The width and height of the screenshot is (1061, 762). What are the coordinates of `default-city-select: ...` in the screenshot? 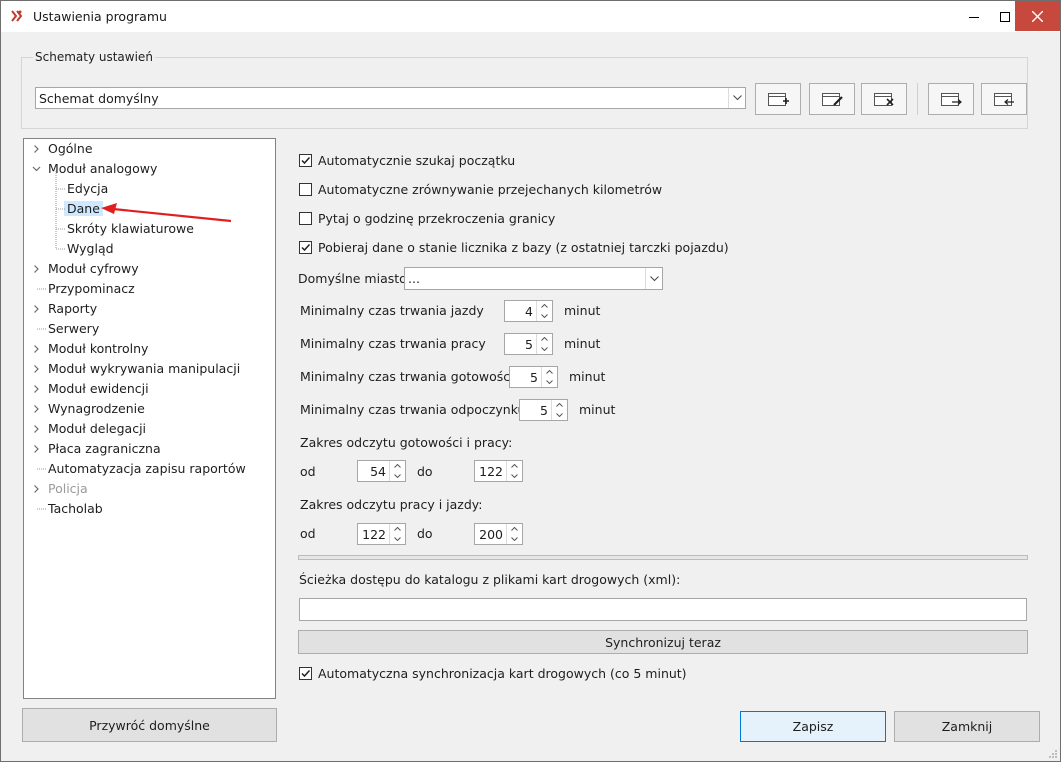 It's located at (533, 278).